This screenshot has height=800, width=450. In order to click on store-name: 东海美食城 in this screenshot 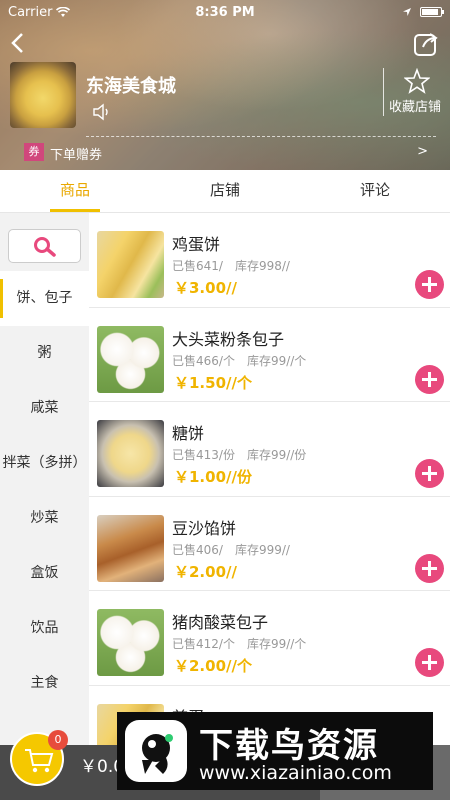, I will do `click(131, 86)`.